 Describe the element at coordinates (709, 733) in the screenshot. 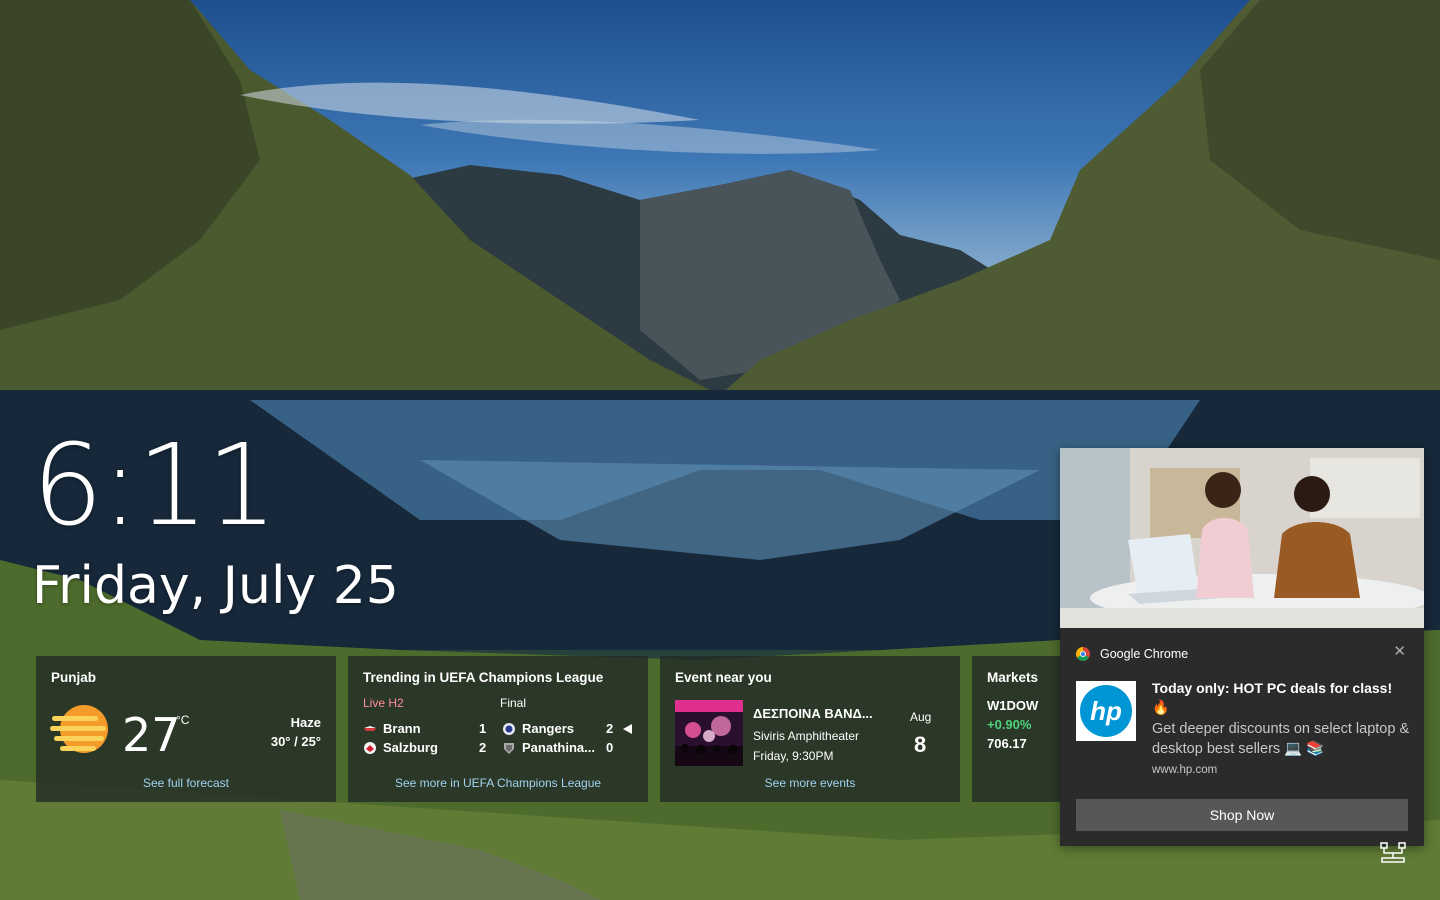

I see `concert-thumbnail` at that location.